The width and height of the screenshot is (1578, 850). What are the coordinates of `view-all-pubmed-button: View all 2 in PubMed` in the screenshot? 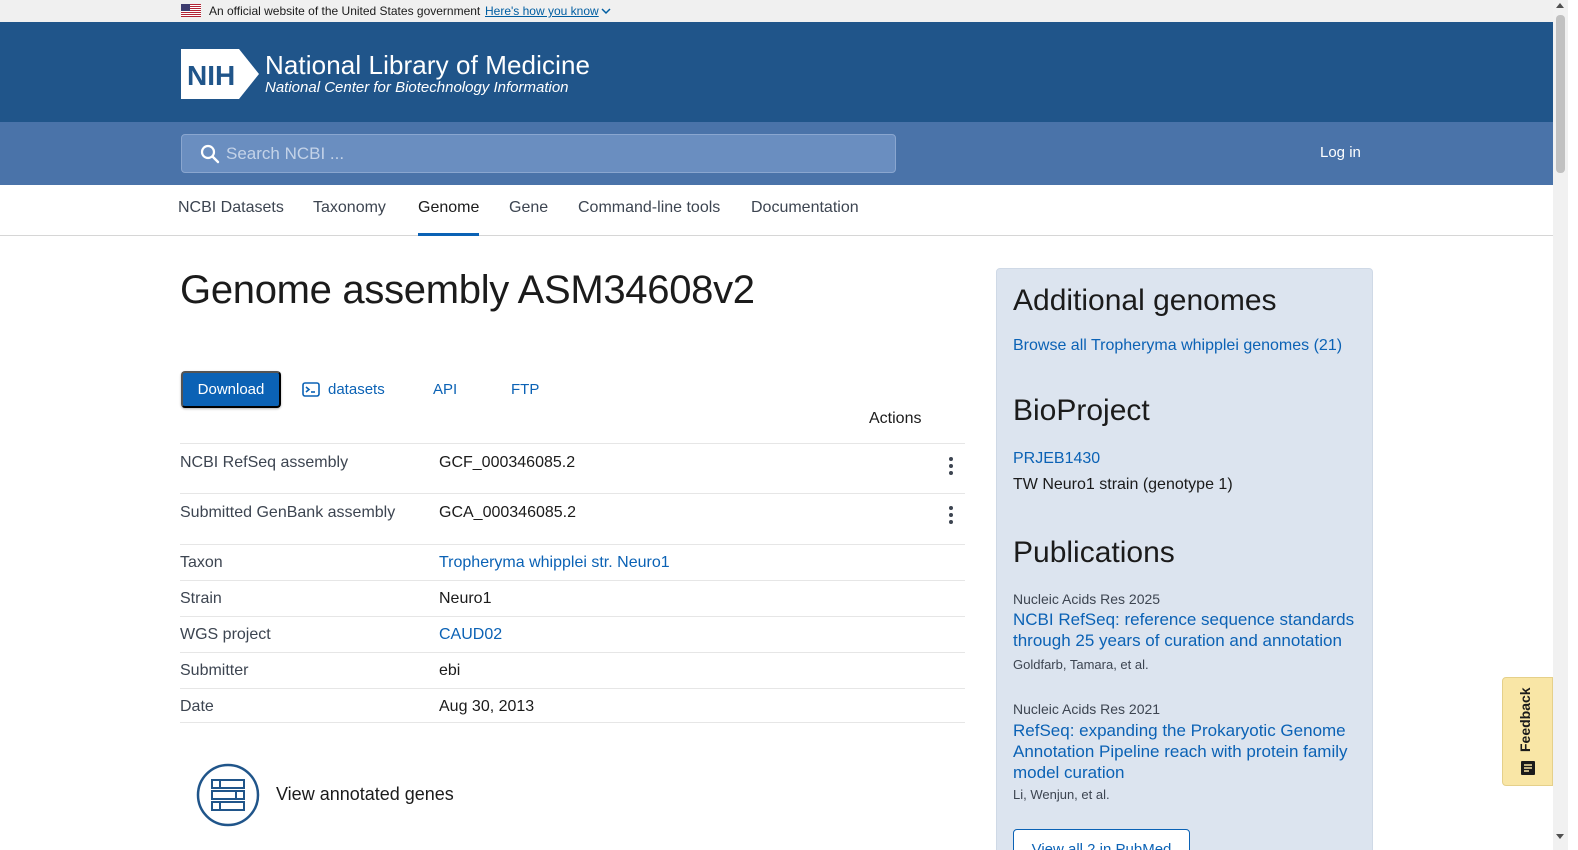 It's located at (1101, 839).